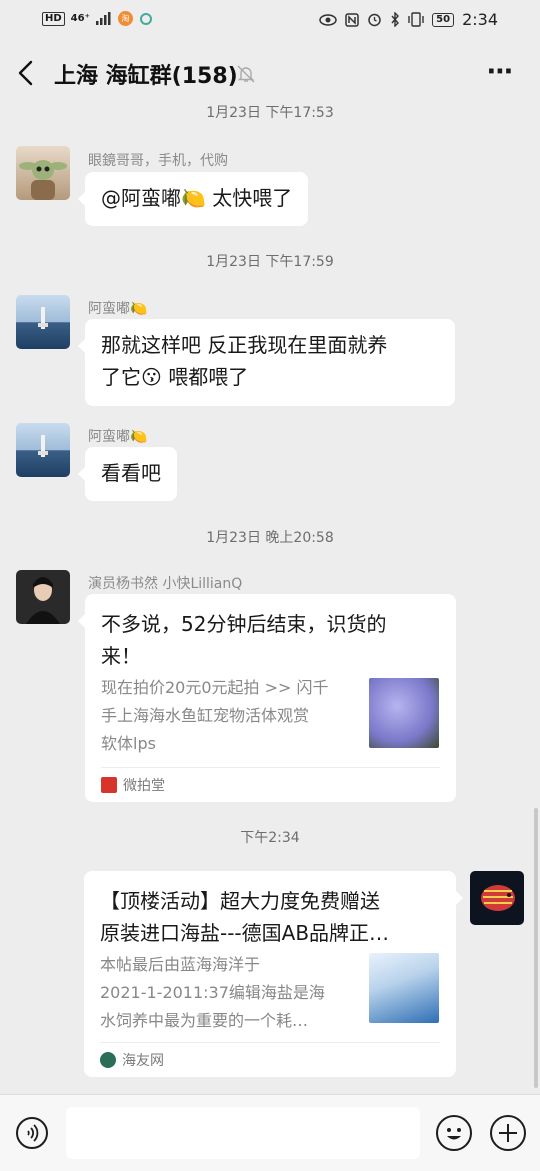 This screenshot has height=1171, width=540. I want to click on card-source: 微拍堂, so click(270, 784).